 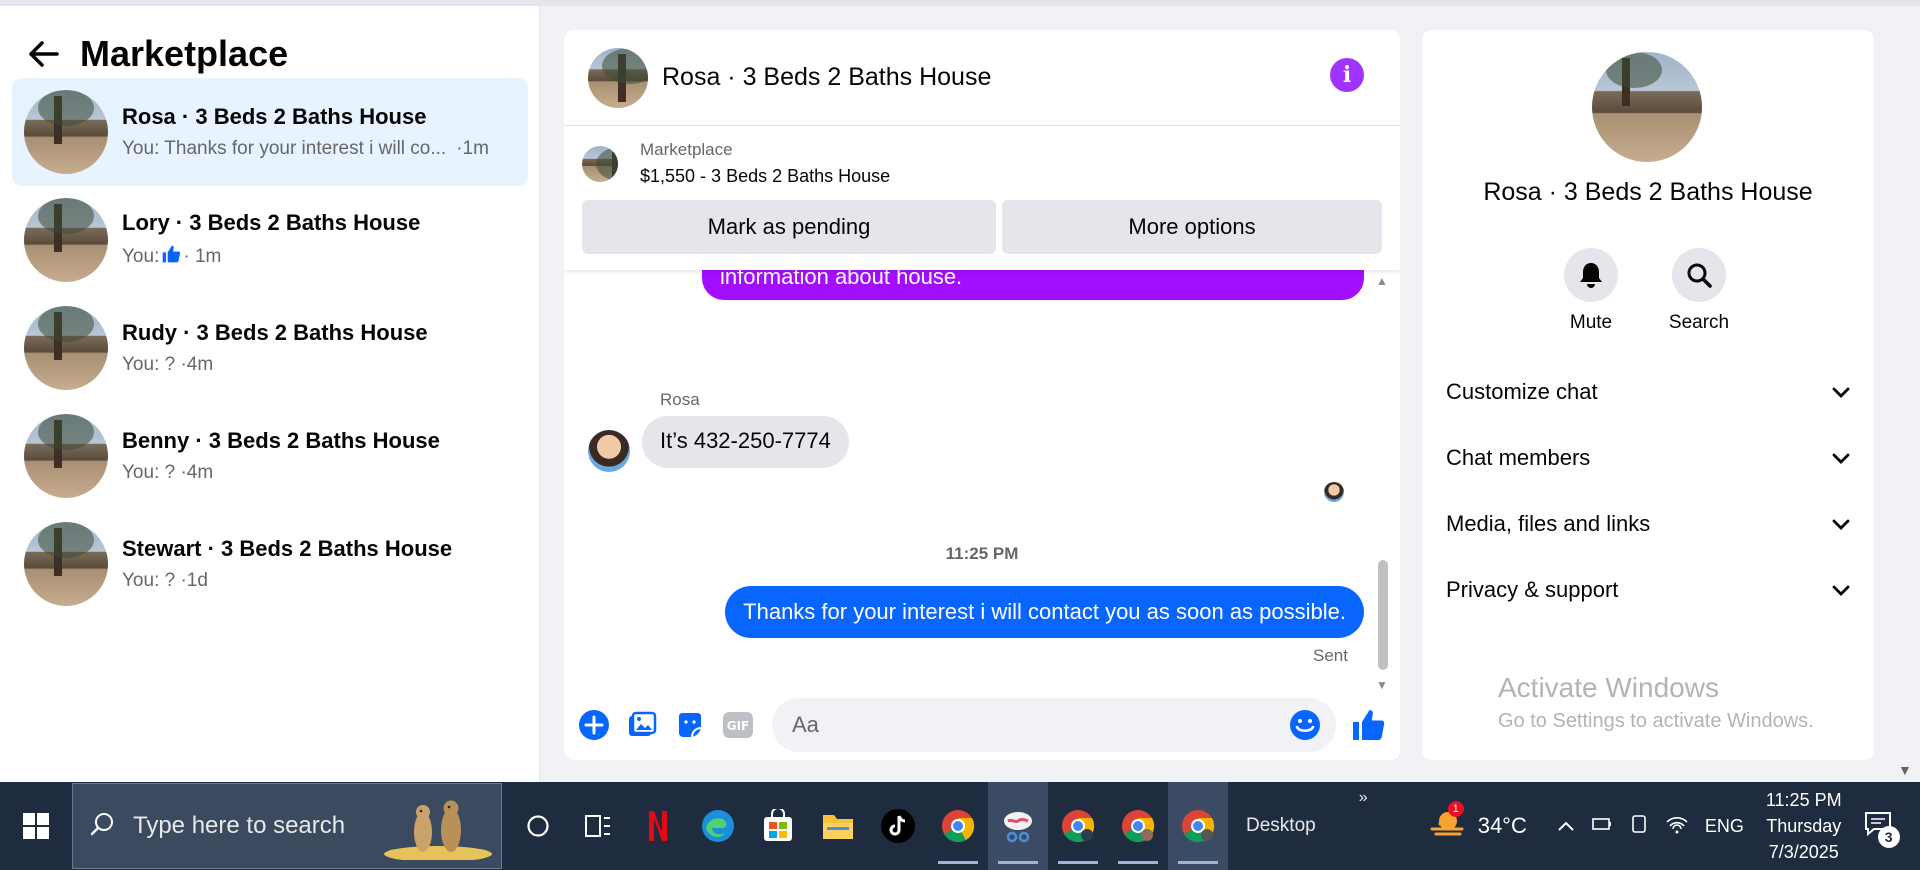 I want to click on section-customize-chat: Customize chat, so click(x=1648, y=392).